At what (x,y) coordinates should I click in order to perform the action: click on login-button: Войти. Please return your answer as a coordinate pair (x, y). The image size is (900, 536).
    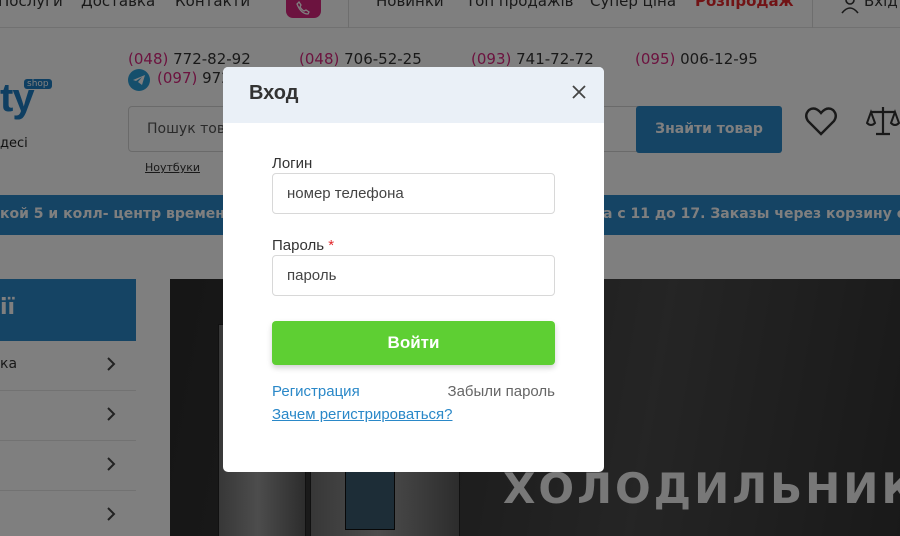
    Looking at the image, I should click on (413, 343).